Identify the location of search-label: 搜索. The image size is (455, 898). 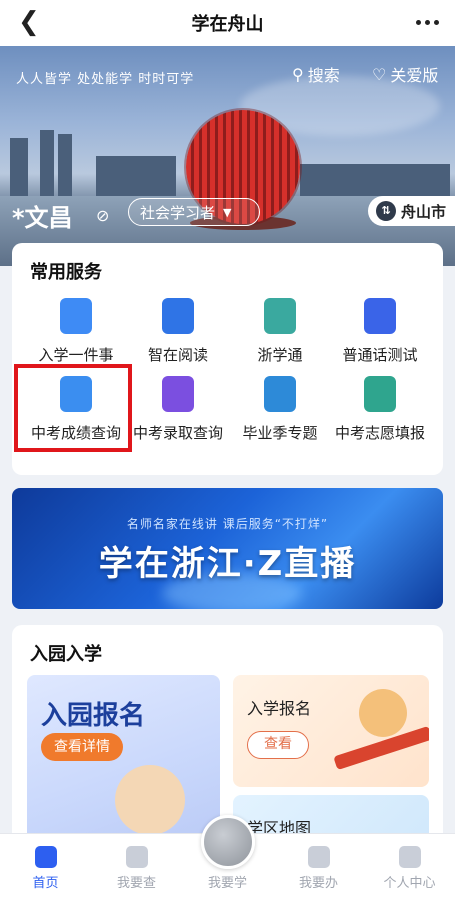
(323, 75).